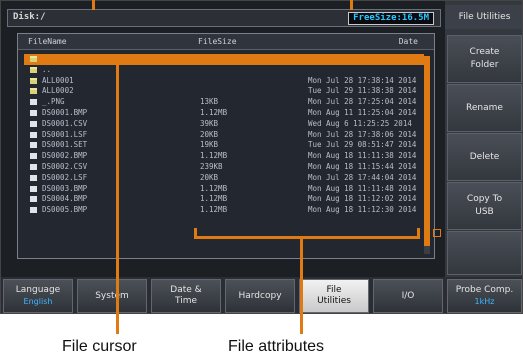 This screenshot has width=523, height=363. I want to click on side-menu-title: File Utilities, so click(483, 17).